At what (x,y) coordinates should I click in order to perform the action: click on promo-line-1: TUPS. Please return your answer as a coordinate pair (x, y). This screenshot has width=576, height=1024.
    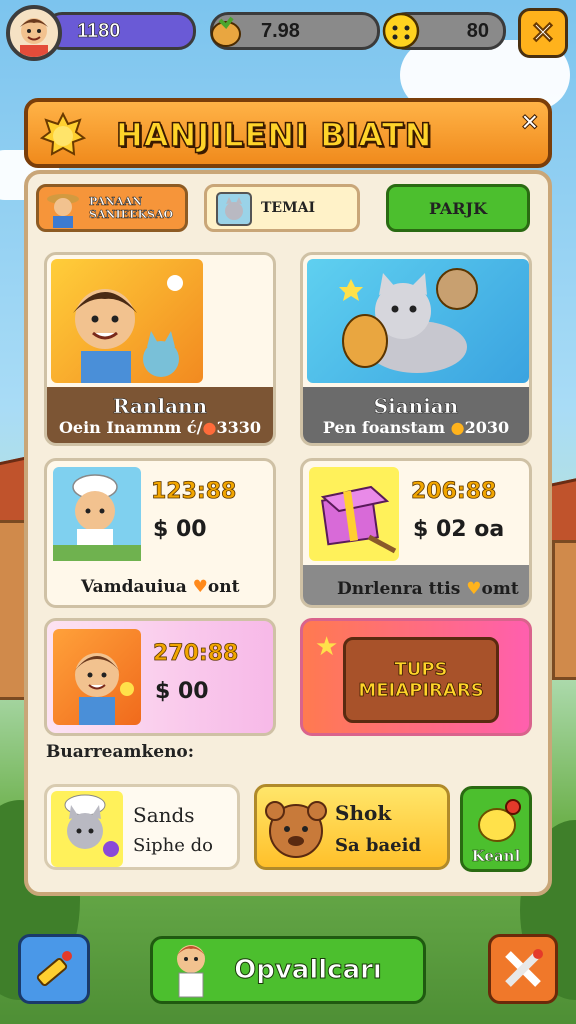
    Looking at the image, I should click on (421, 670).